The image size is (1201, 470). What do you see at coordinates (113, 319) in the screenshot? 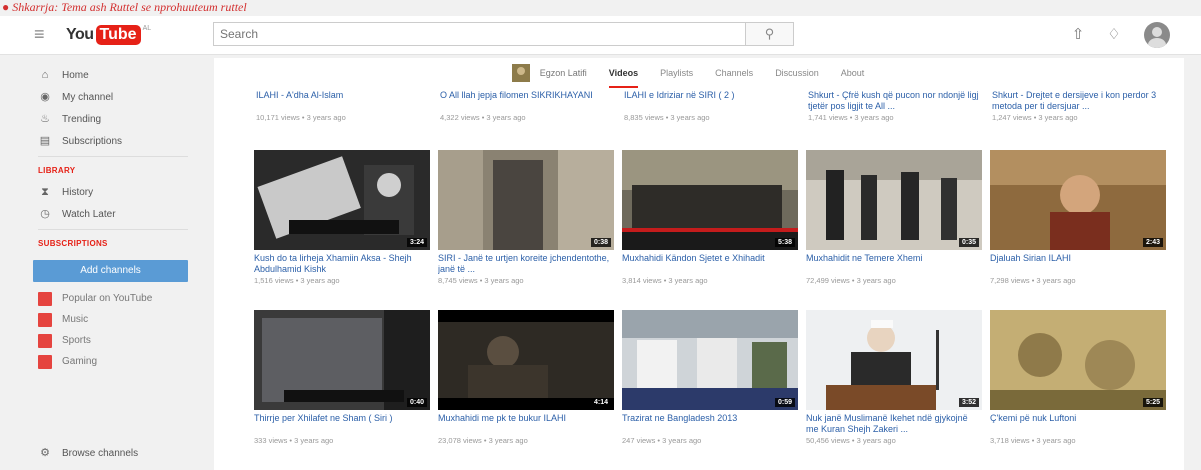
I see `sidebar-item-music: Music` at bounding box center [113, 319].